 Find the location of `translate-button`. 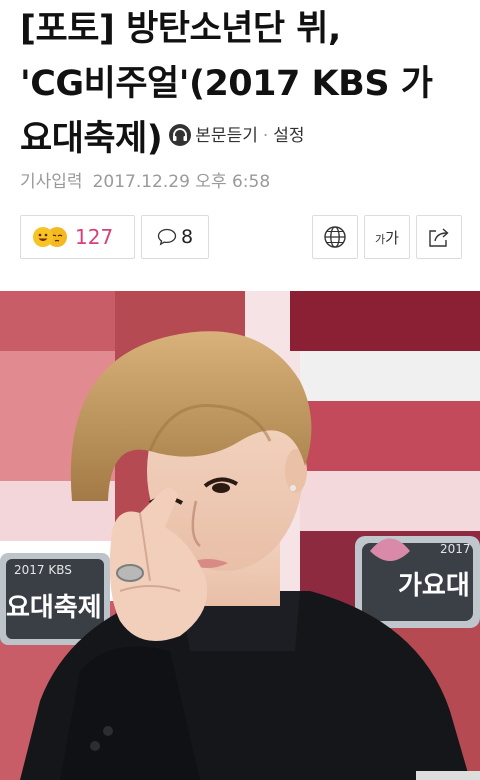

translate-button is located at coordinates (335, 237).